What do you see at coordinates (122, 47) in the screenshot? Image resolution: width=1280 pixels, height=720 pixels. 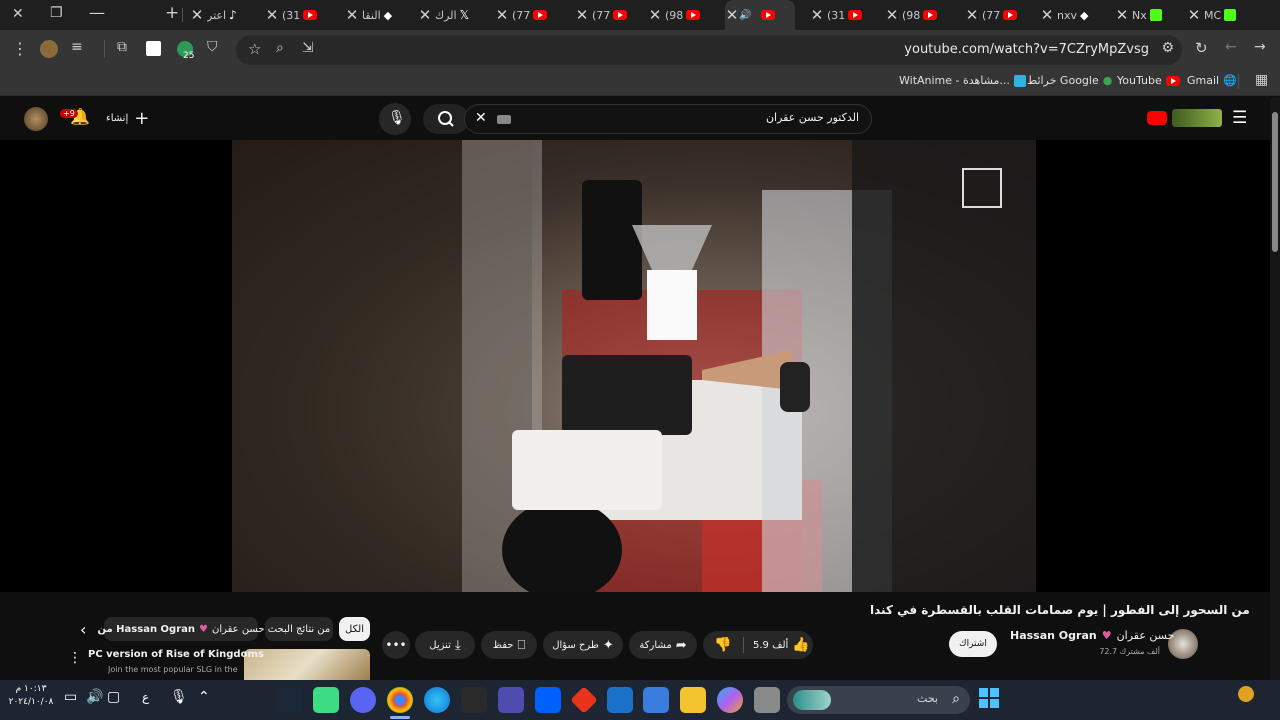 I see `extensions-puzzle-icon: ⧉` at bounding box center [122, 47].